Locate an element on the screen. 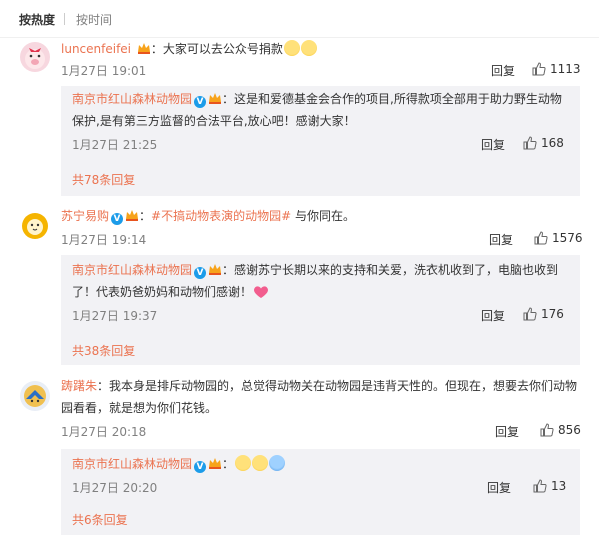 Image resolution: width=599 pixels, height=539 pixels. reply-box: 南京市红山森林动物园 V ： 1月27日 20:20 回复 13 共6条回复 is located at coordinates (320, 492).